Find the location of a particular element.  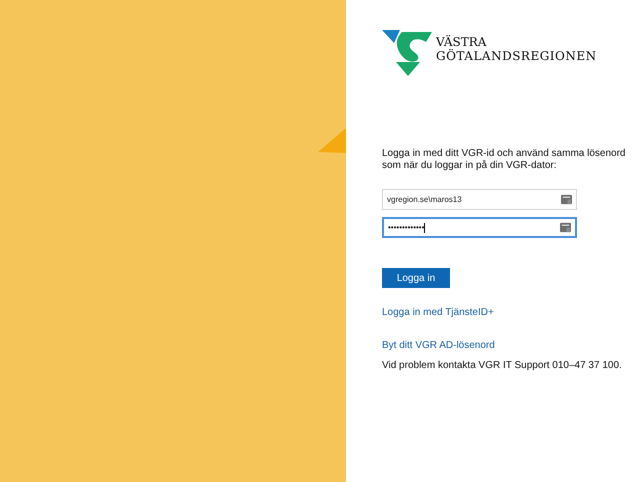

intro-text: Logga in med ditt VGR-id och använd samma lösenord som när du loggar in på din VGR-dator: is located at coordinates (504, 160).